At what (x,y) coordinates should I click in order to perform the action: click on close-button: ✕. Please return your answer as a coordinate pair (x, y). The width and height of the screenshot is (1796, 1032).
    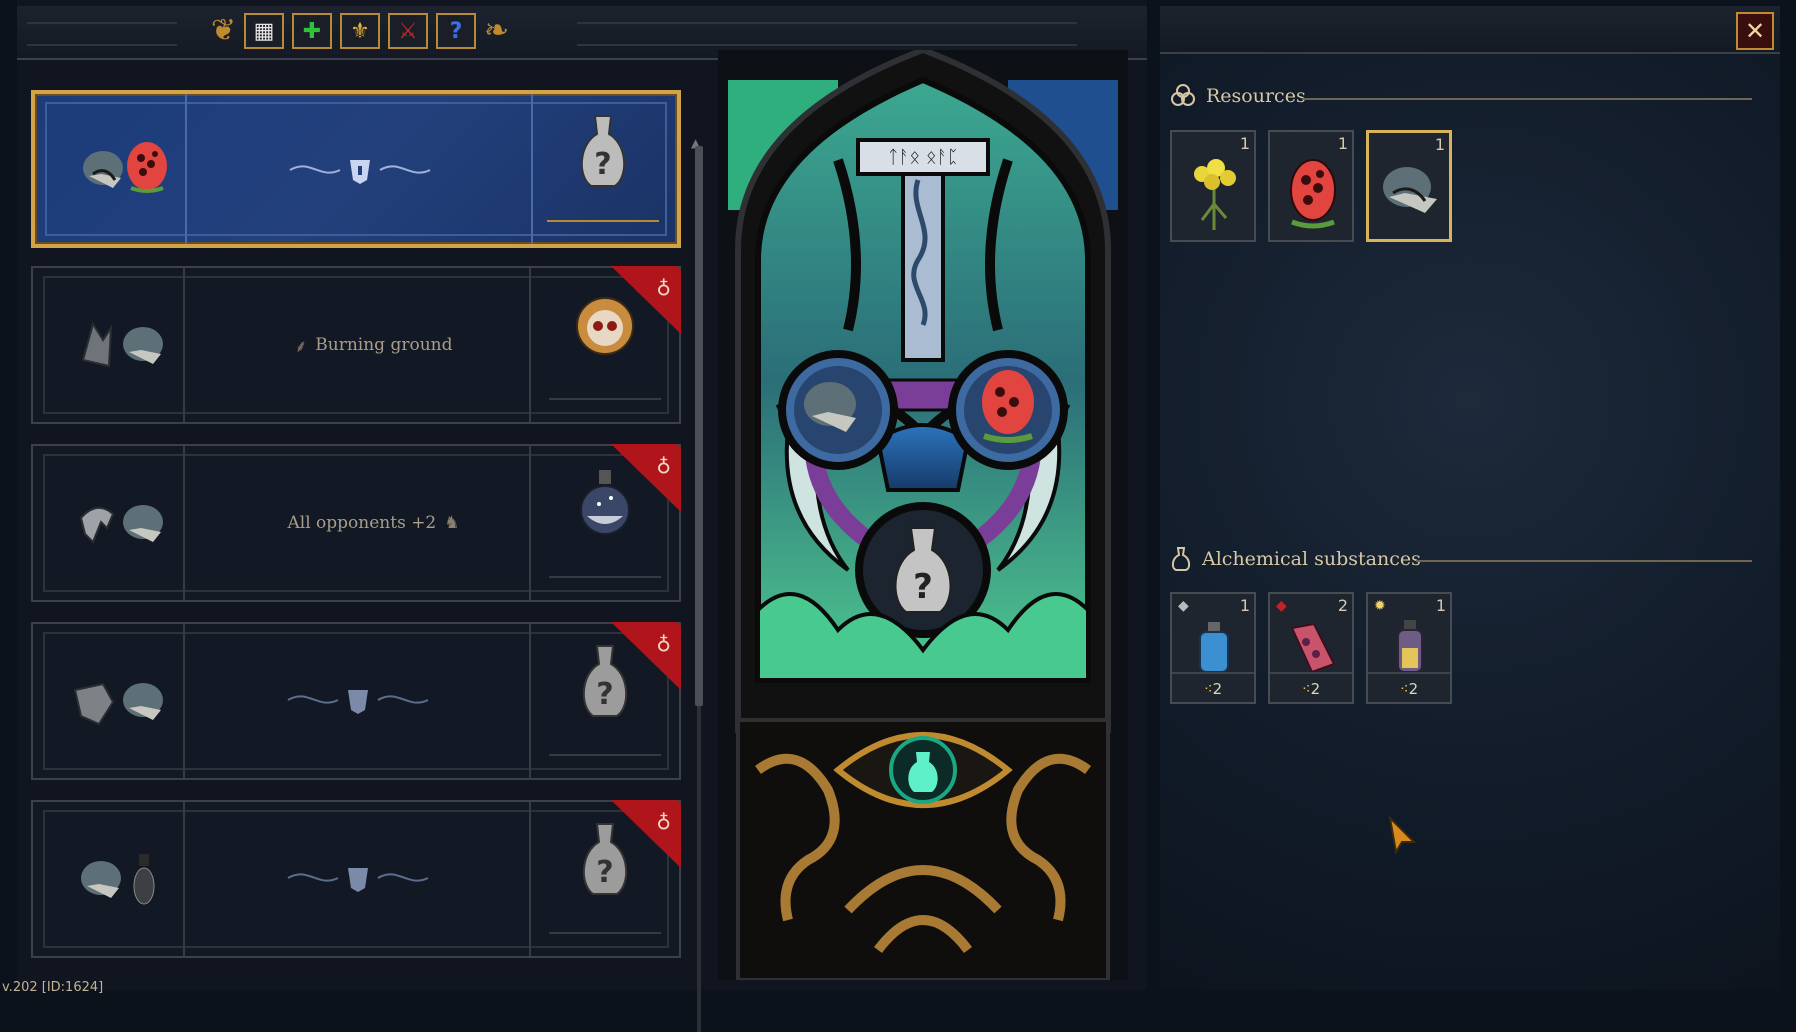
    Looking at the image, I should click on (1755, 31).